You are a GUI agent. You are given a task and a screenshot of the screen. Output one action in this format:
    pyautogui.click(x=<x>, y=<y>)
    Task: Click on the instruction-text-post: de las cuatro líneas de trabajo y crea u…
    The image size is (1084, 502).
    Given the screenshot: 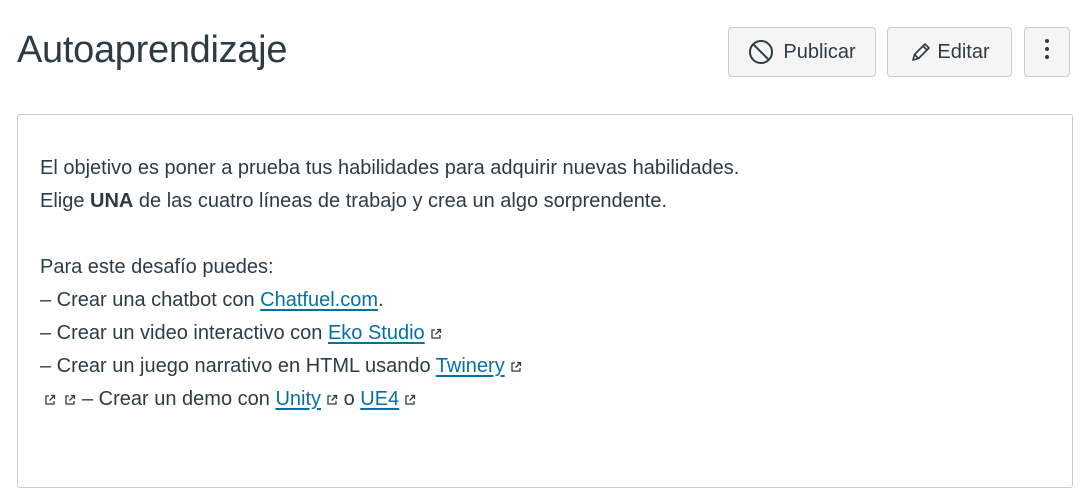 What is the action you would take?
    pyautogui.click(x=400, y=201)
    